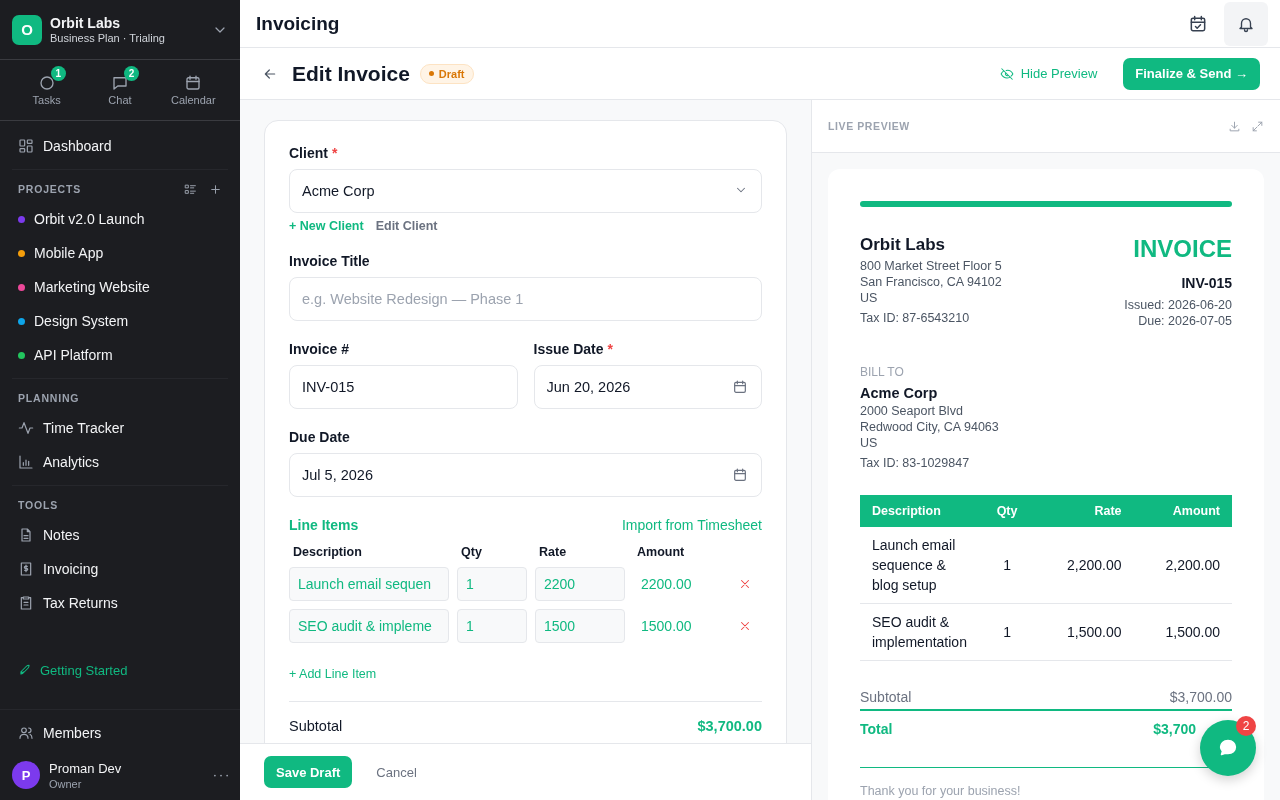 The width and height of the screenshot is (1280, 800). I want to click on table-cell: SEO audit & implementation, so click(919, 632).